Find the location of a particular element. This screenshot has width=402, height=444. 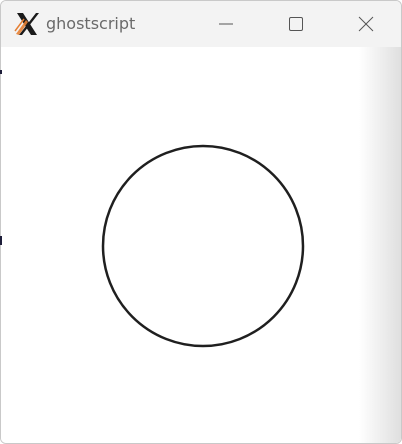

close-icon is located at coordinates (366, 24).